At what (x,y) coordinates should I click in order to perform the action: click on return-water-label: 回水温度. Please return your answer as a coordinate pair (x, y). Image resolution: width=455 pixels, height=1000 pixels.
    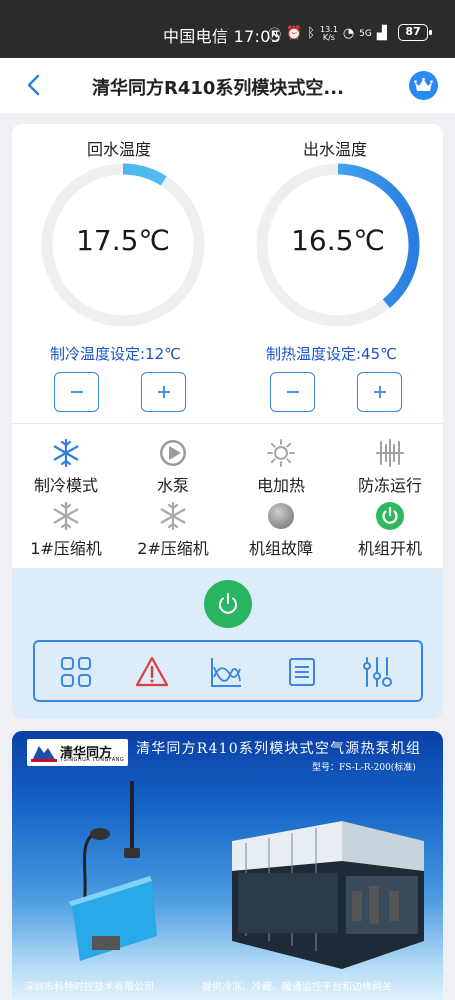
    Looking at the image, I should click on (119, 149).